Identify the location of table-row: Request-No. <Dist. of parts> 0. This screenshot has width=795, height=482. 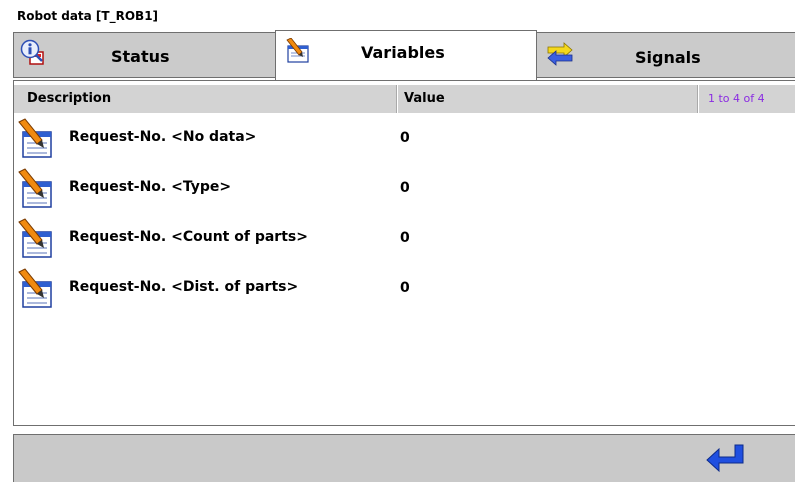
(404, 291).